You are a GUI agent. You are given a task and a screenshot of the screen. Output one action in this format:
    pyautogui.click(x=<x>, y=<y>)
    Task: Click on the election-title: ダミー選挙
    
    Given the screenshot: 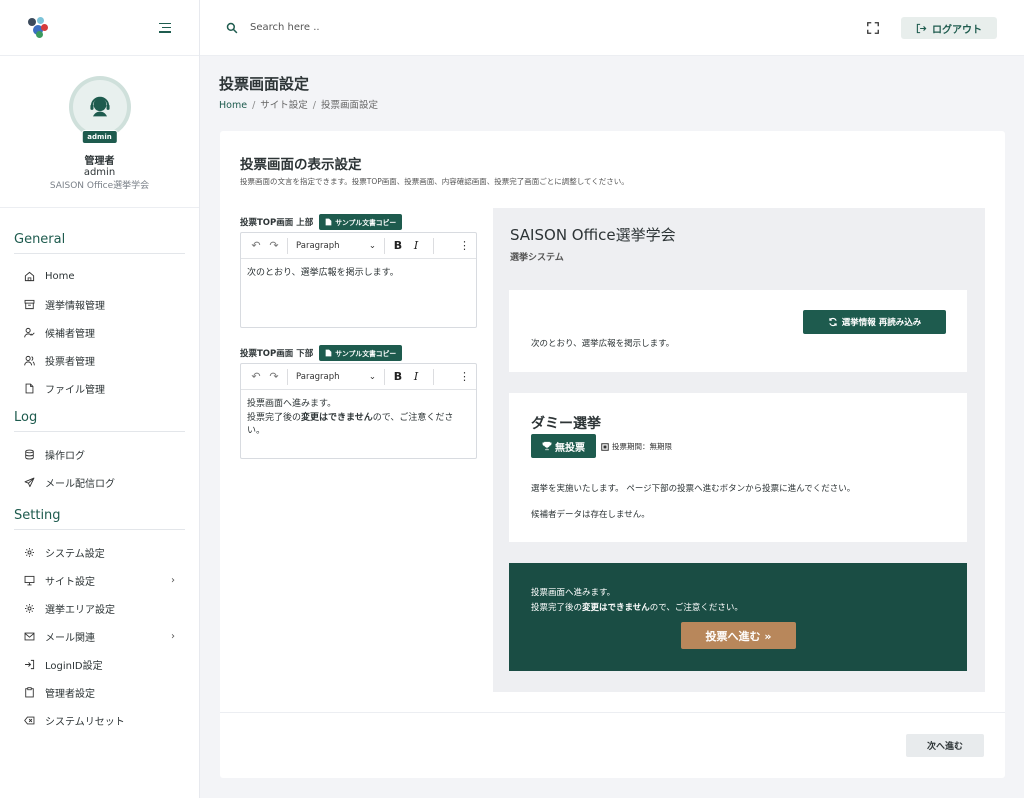 What is the action you would take?
    pyautogui.click(x=566, y=424)
    